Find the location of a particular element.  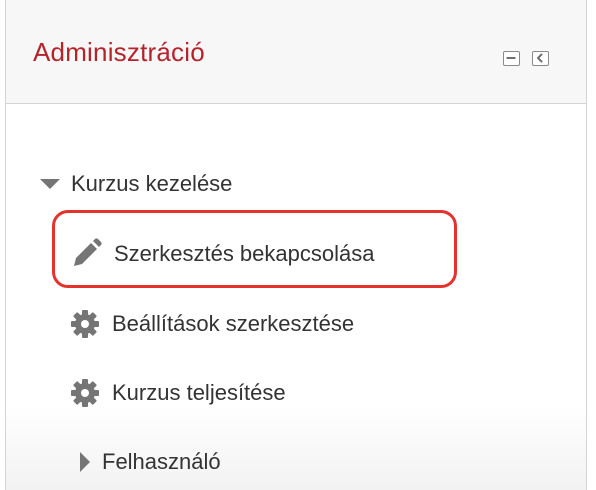

nav-node-users: Felhasználó is located at coordinates (149, 462).